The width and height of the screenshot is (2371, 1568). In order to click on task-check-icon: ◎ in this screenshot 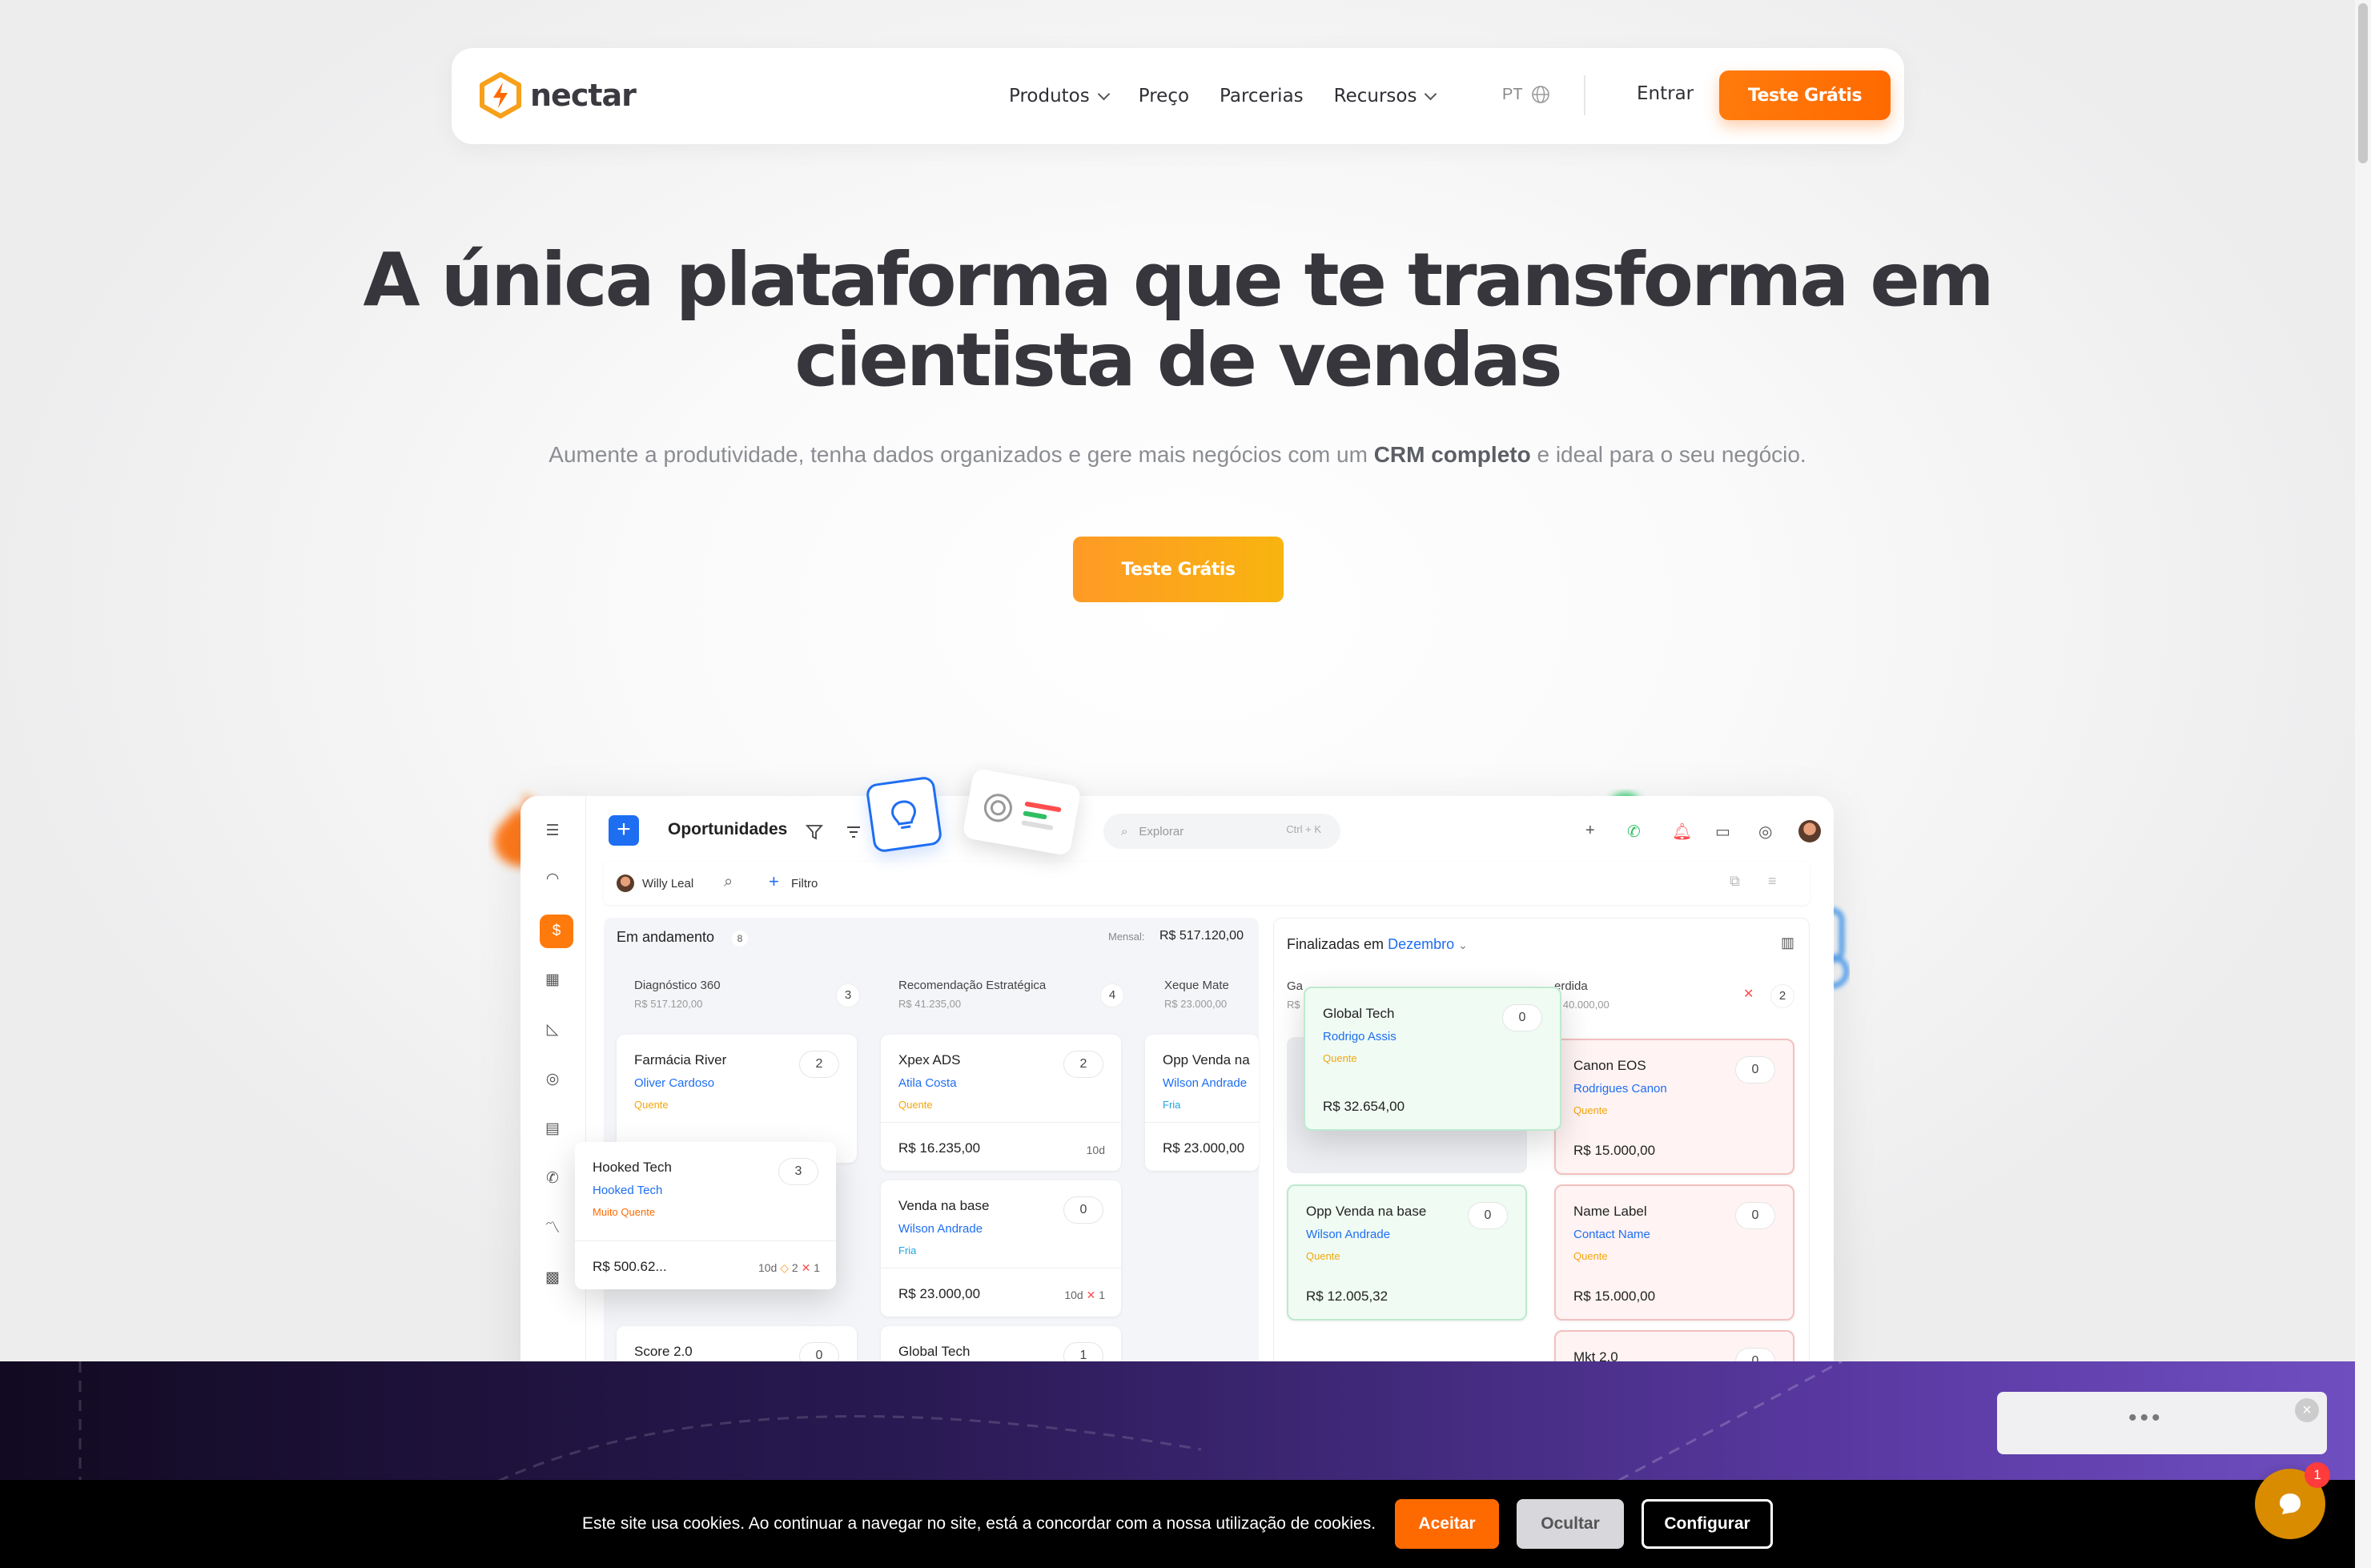, I will do `click(1765, 832)`.